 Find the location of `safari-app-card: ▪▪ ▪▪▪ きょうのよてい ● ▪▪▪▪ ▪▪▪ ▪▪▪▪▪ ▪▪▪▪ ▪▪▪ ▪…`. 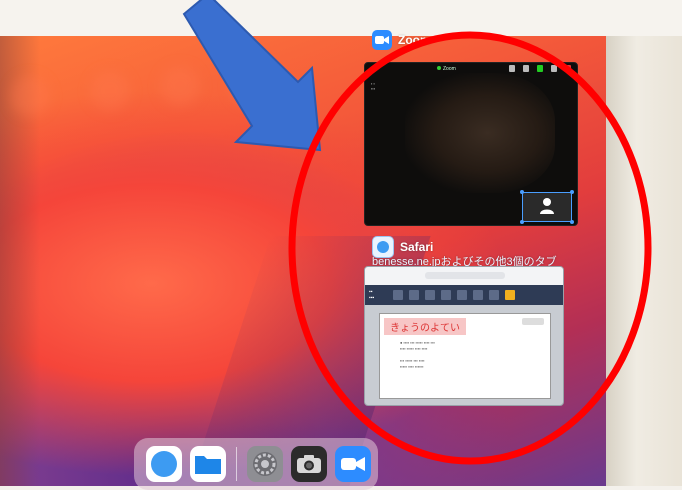

safari-app-card: ▪▪ ▪▪▪ きょうのよてい ● ▪▪▪▪ ▪▪▪ ▪▪▪▪▪ ▪▪▪▪ ▪▪▪ ▪… is located at coordinates (464, 336).